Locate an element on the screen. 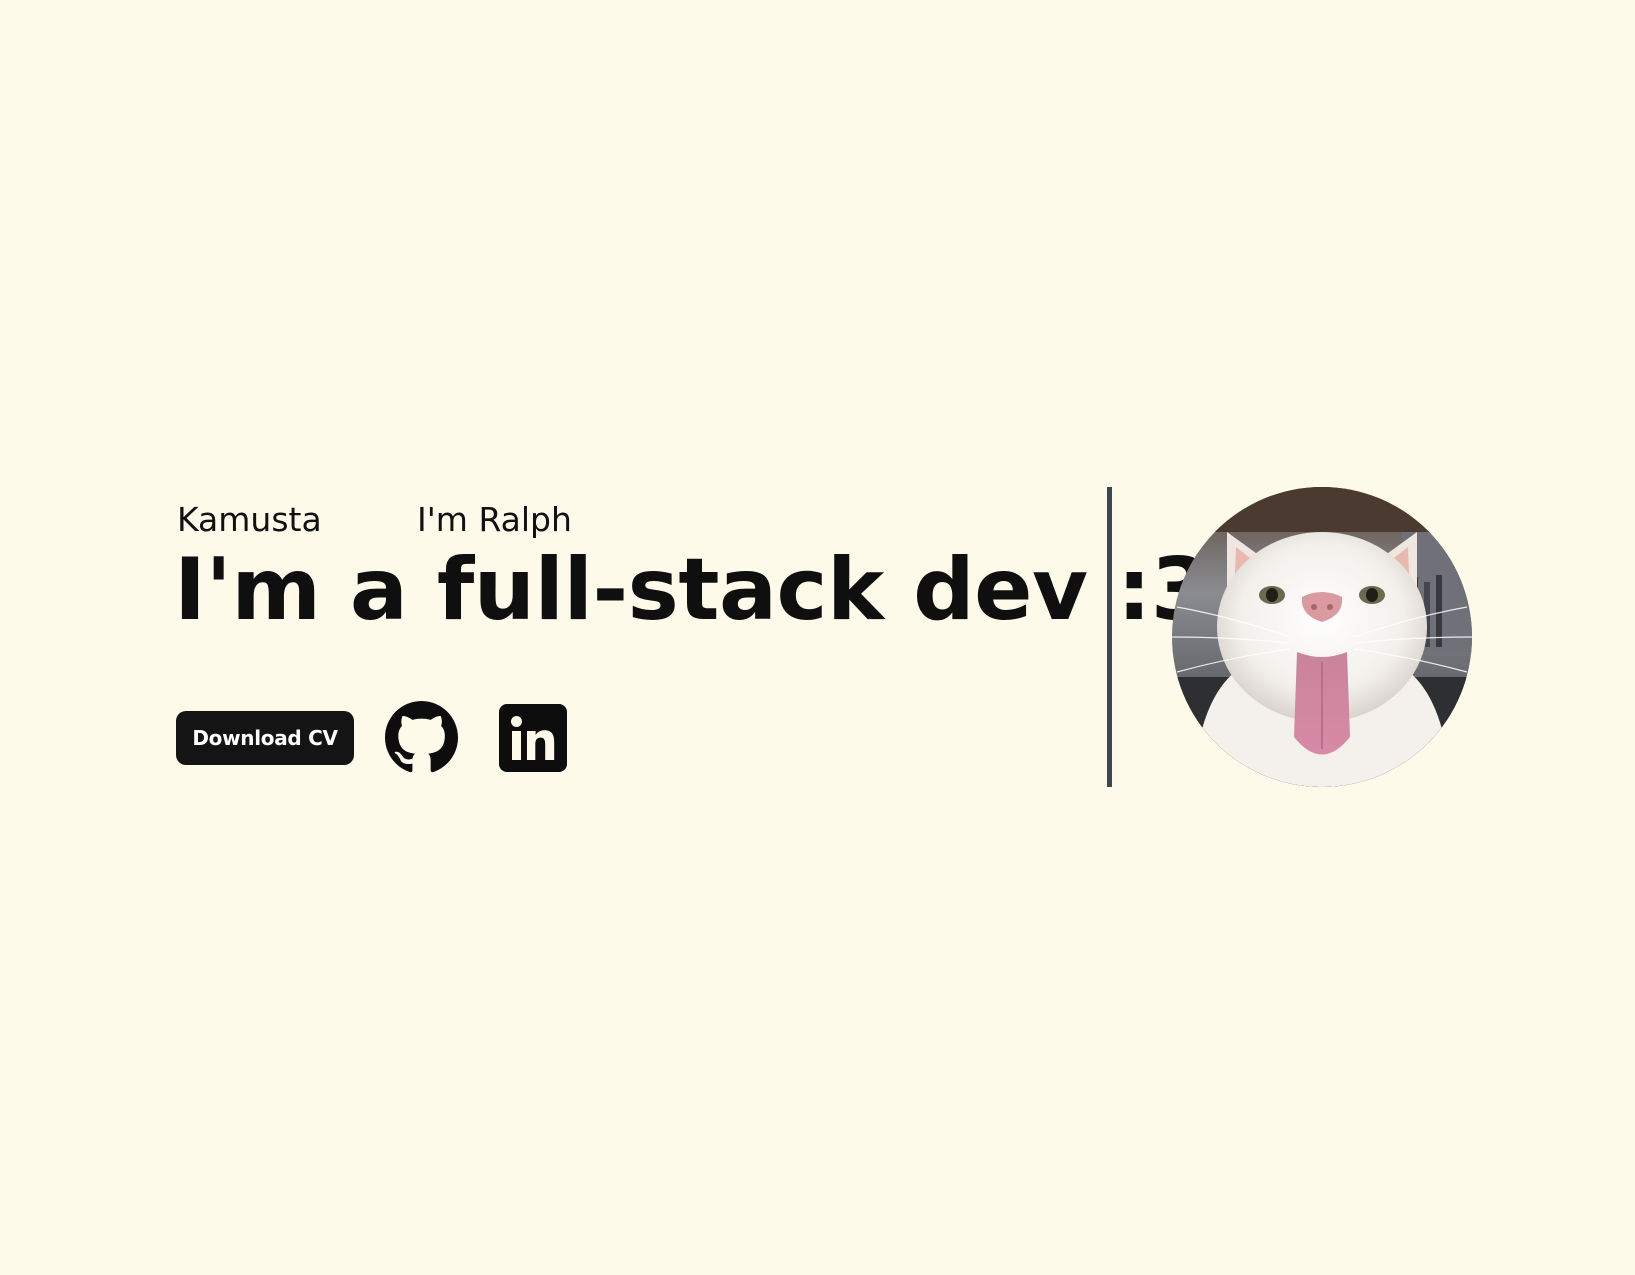 This screenshot has width=1635, height=1275. github-icon is located at coordinates (421, 737).